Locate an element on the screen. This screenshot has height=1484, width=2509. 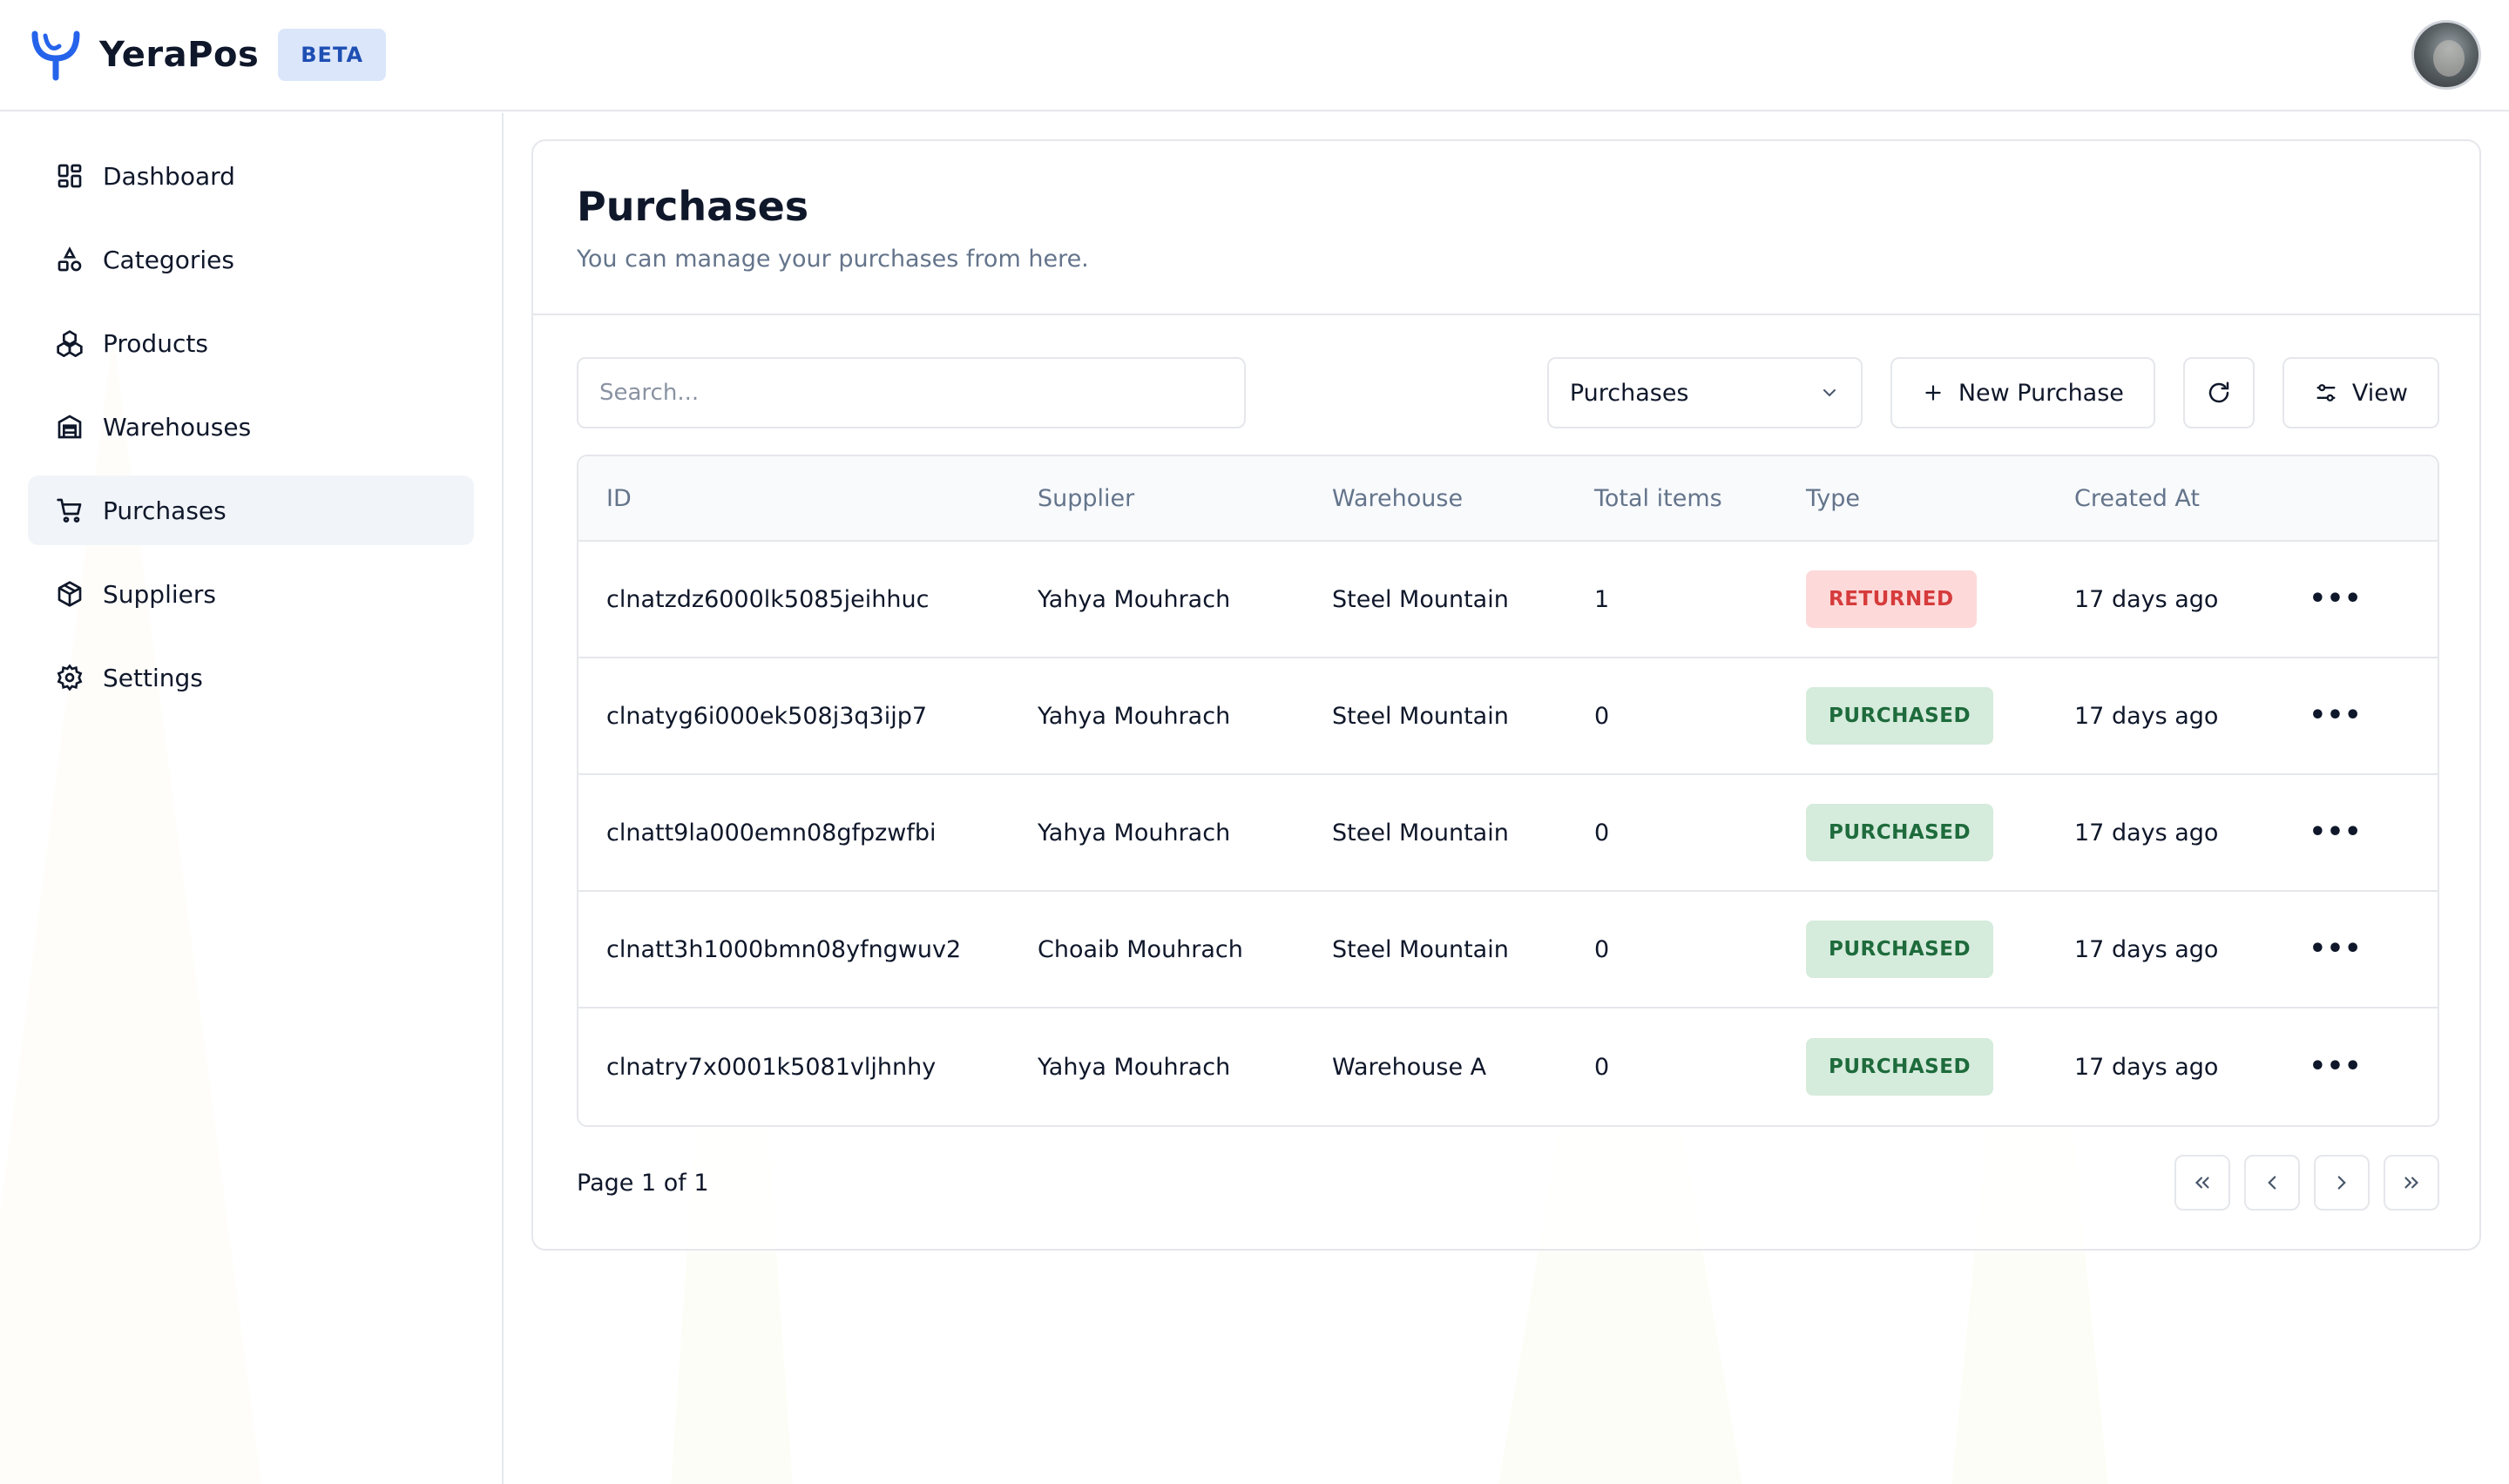
sidebar-item-label: Dashboard is located at coordinates (169, 176).